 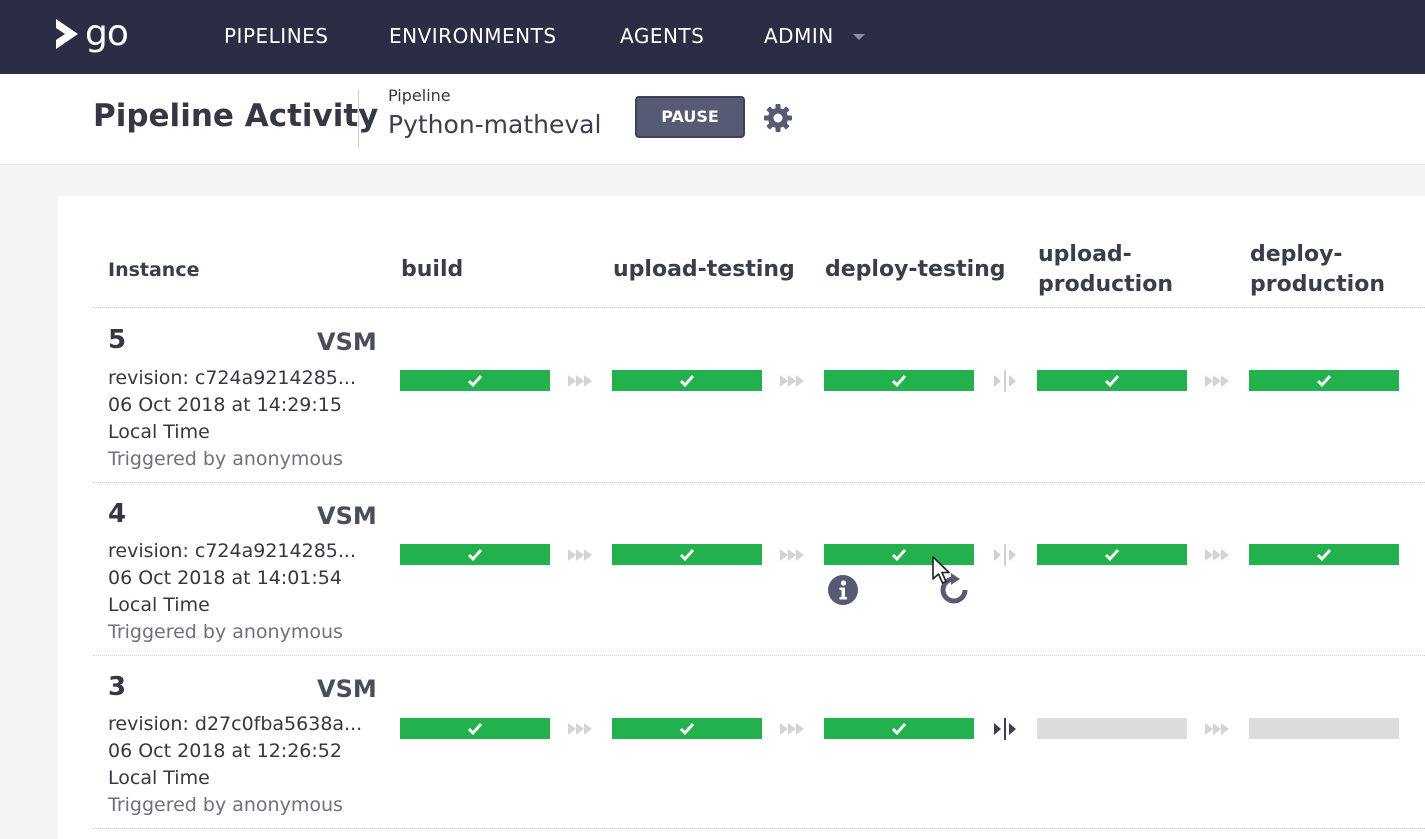 I want to click on instance-number: 5, so click(x=117, y=340).